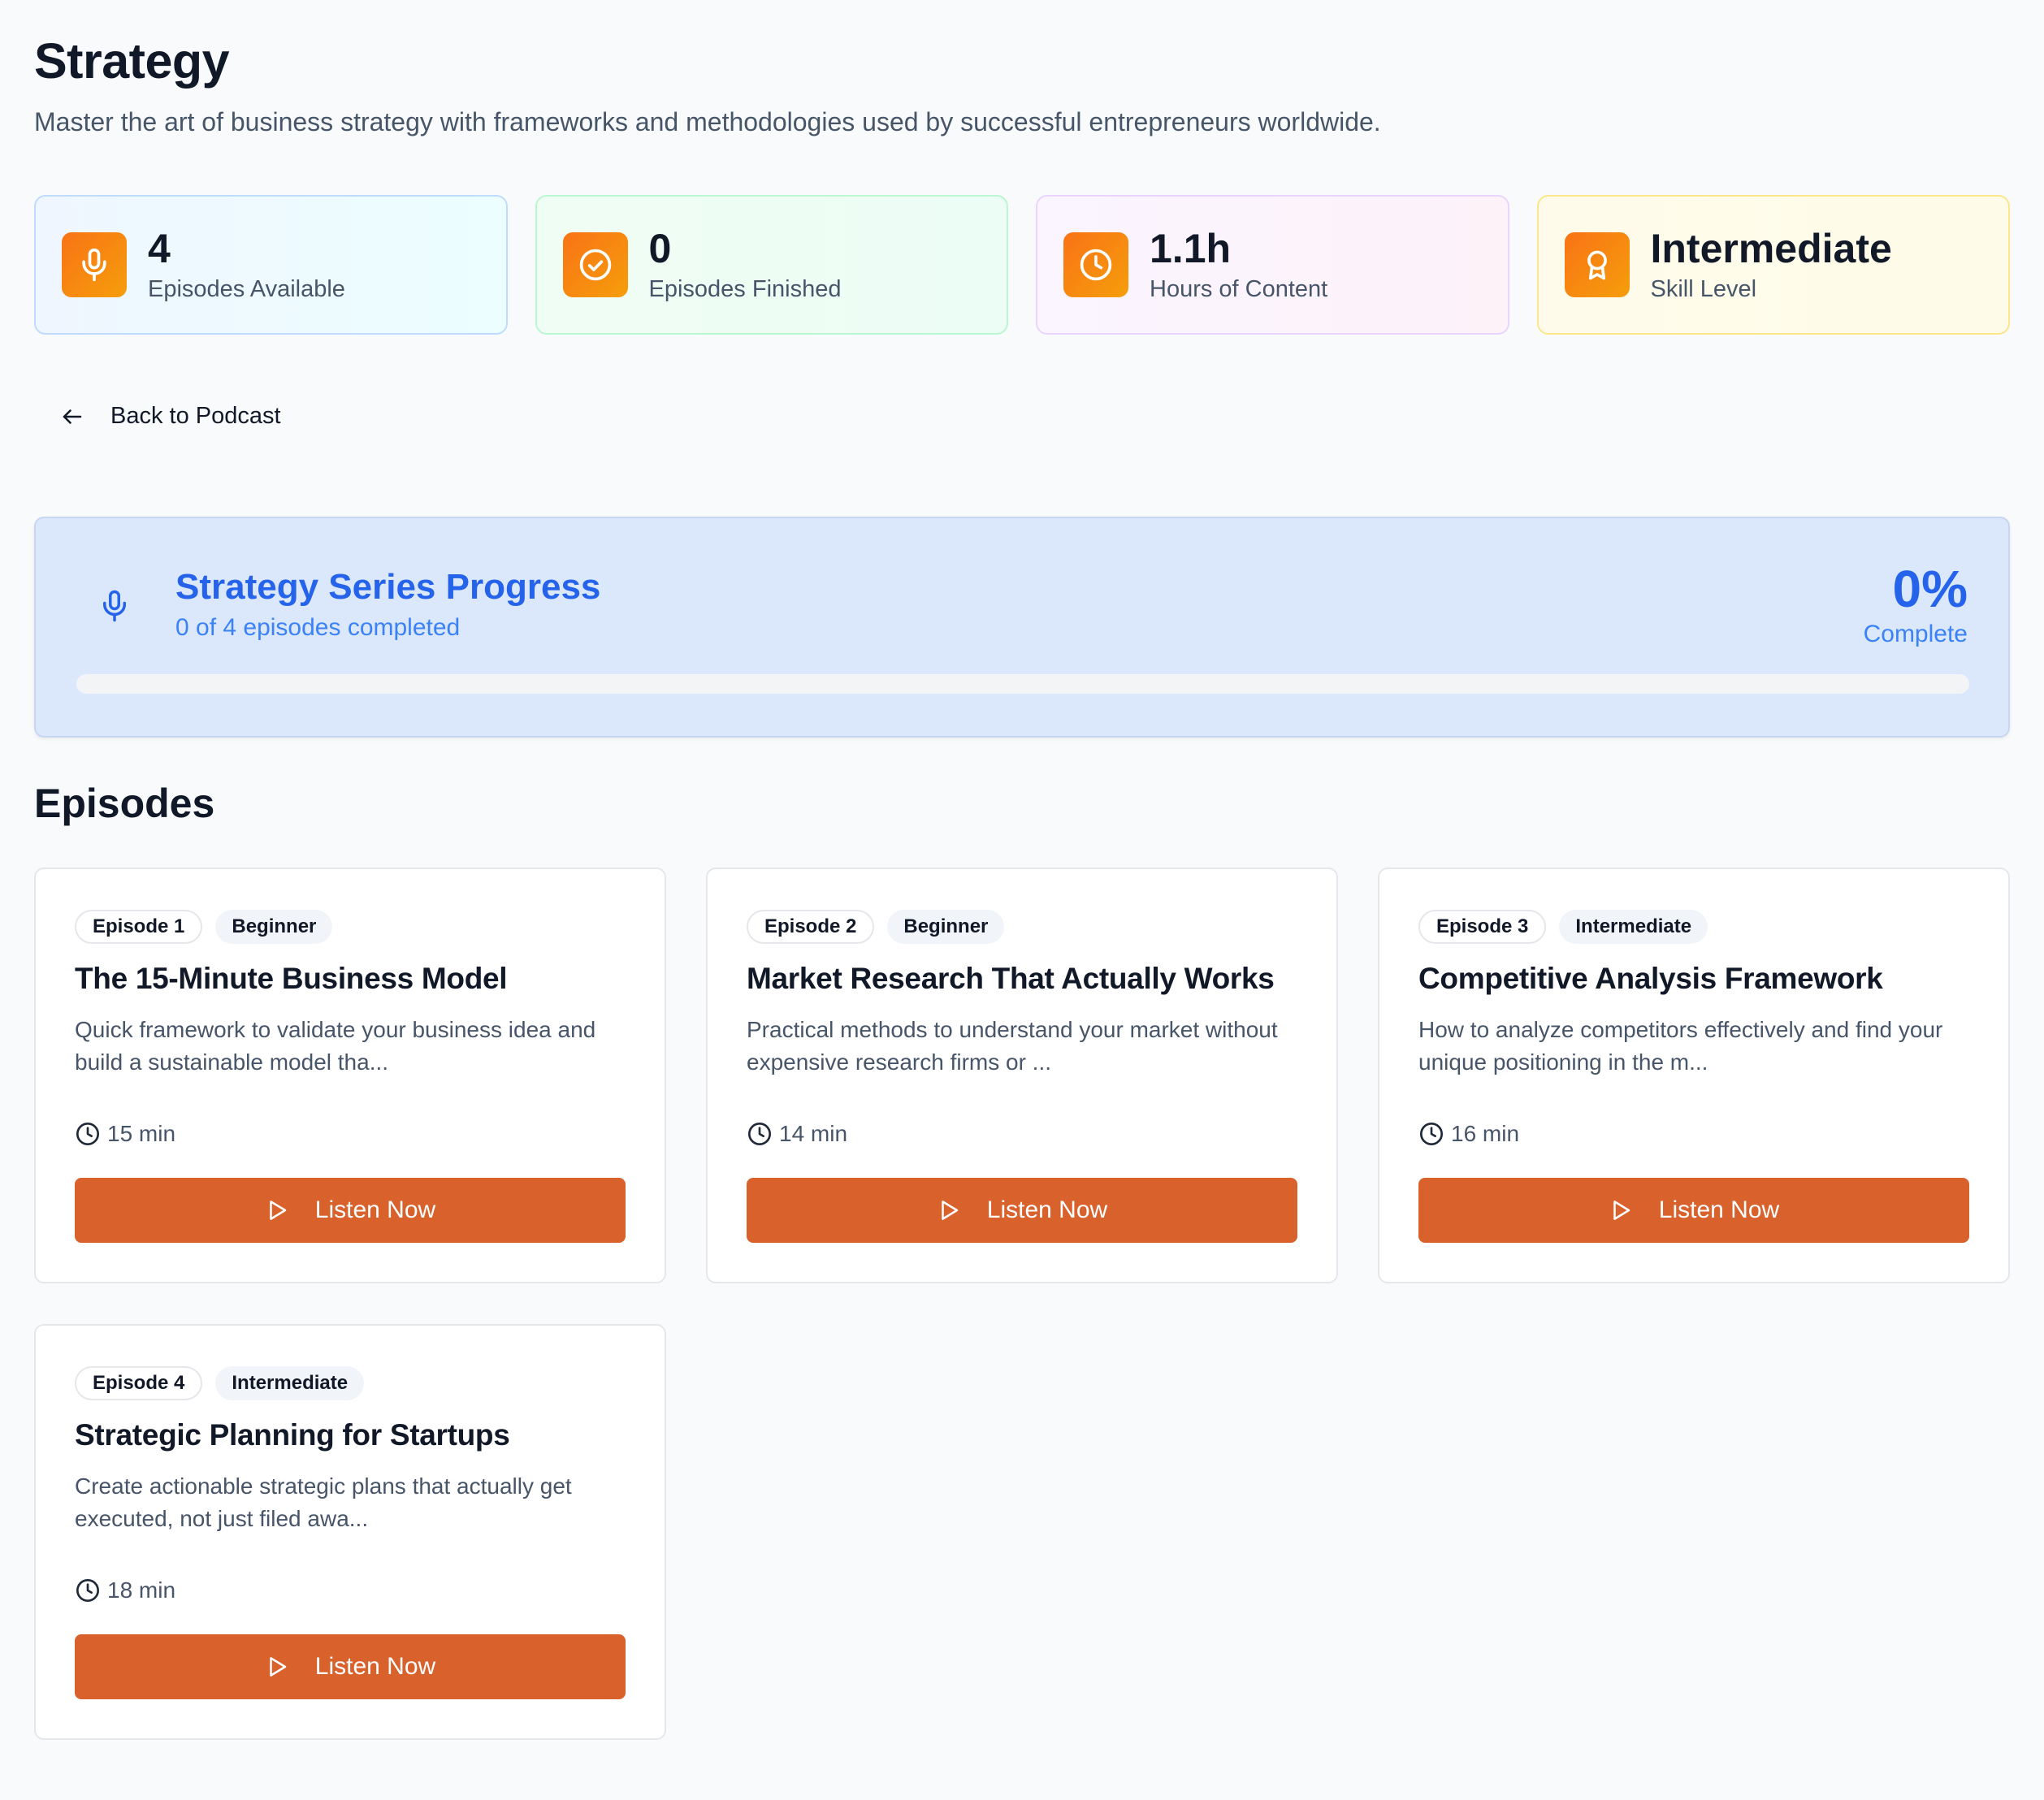  Describe the element at coordinates (247, 289) in the screenshot. I see `stat-label: Episodes Available` at that location.